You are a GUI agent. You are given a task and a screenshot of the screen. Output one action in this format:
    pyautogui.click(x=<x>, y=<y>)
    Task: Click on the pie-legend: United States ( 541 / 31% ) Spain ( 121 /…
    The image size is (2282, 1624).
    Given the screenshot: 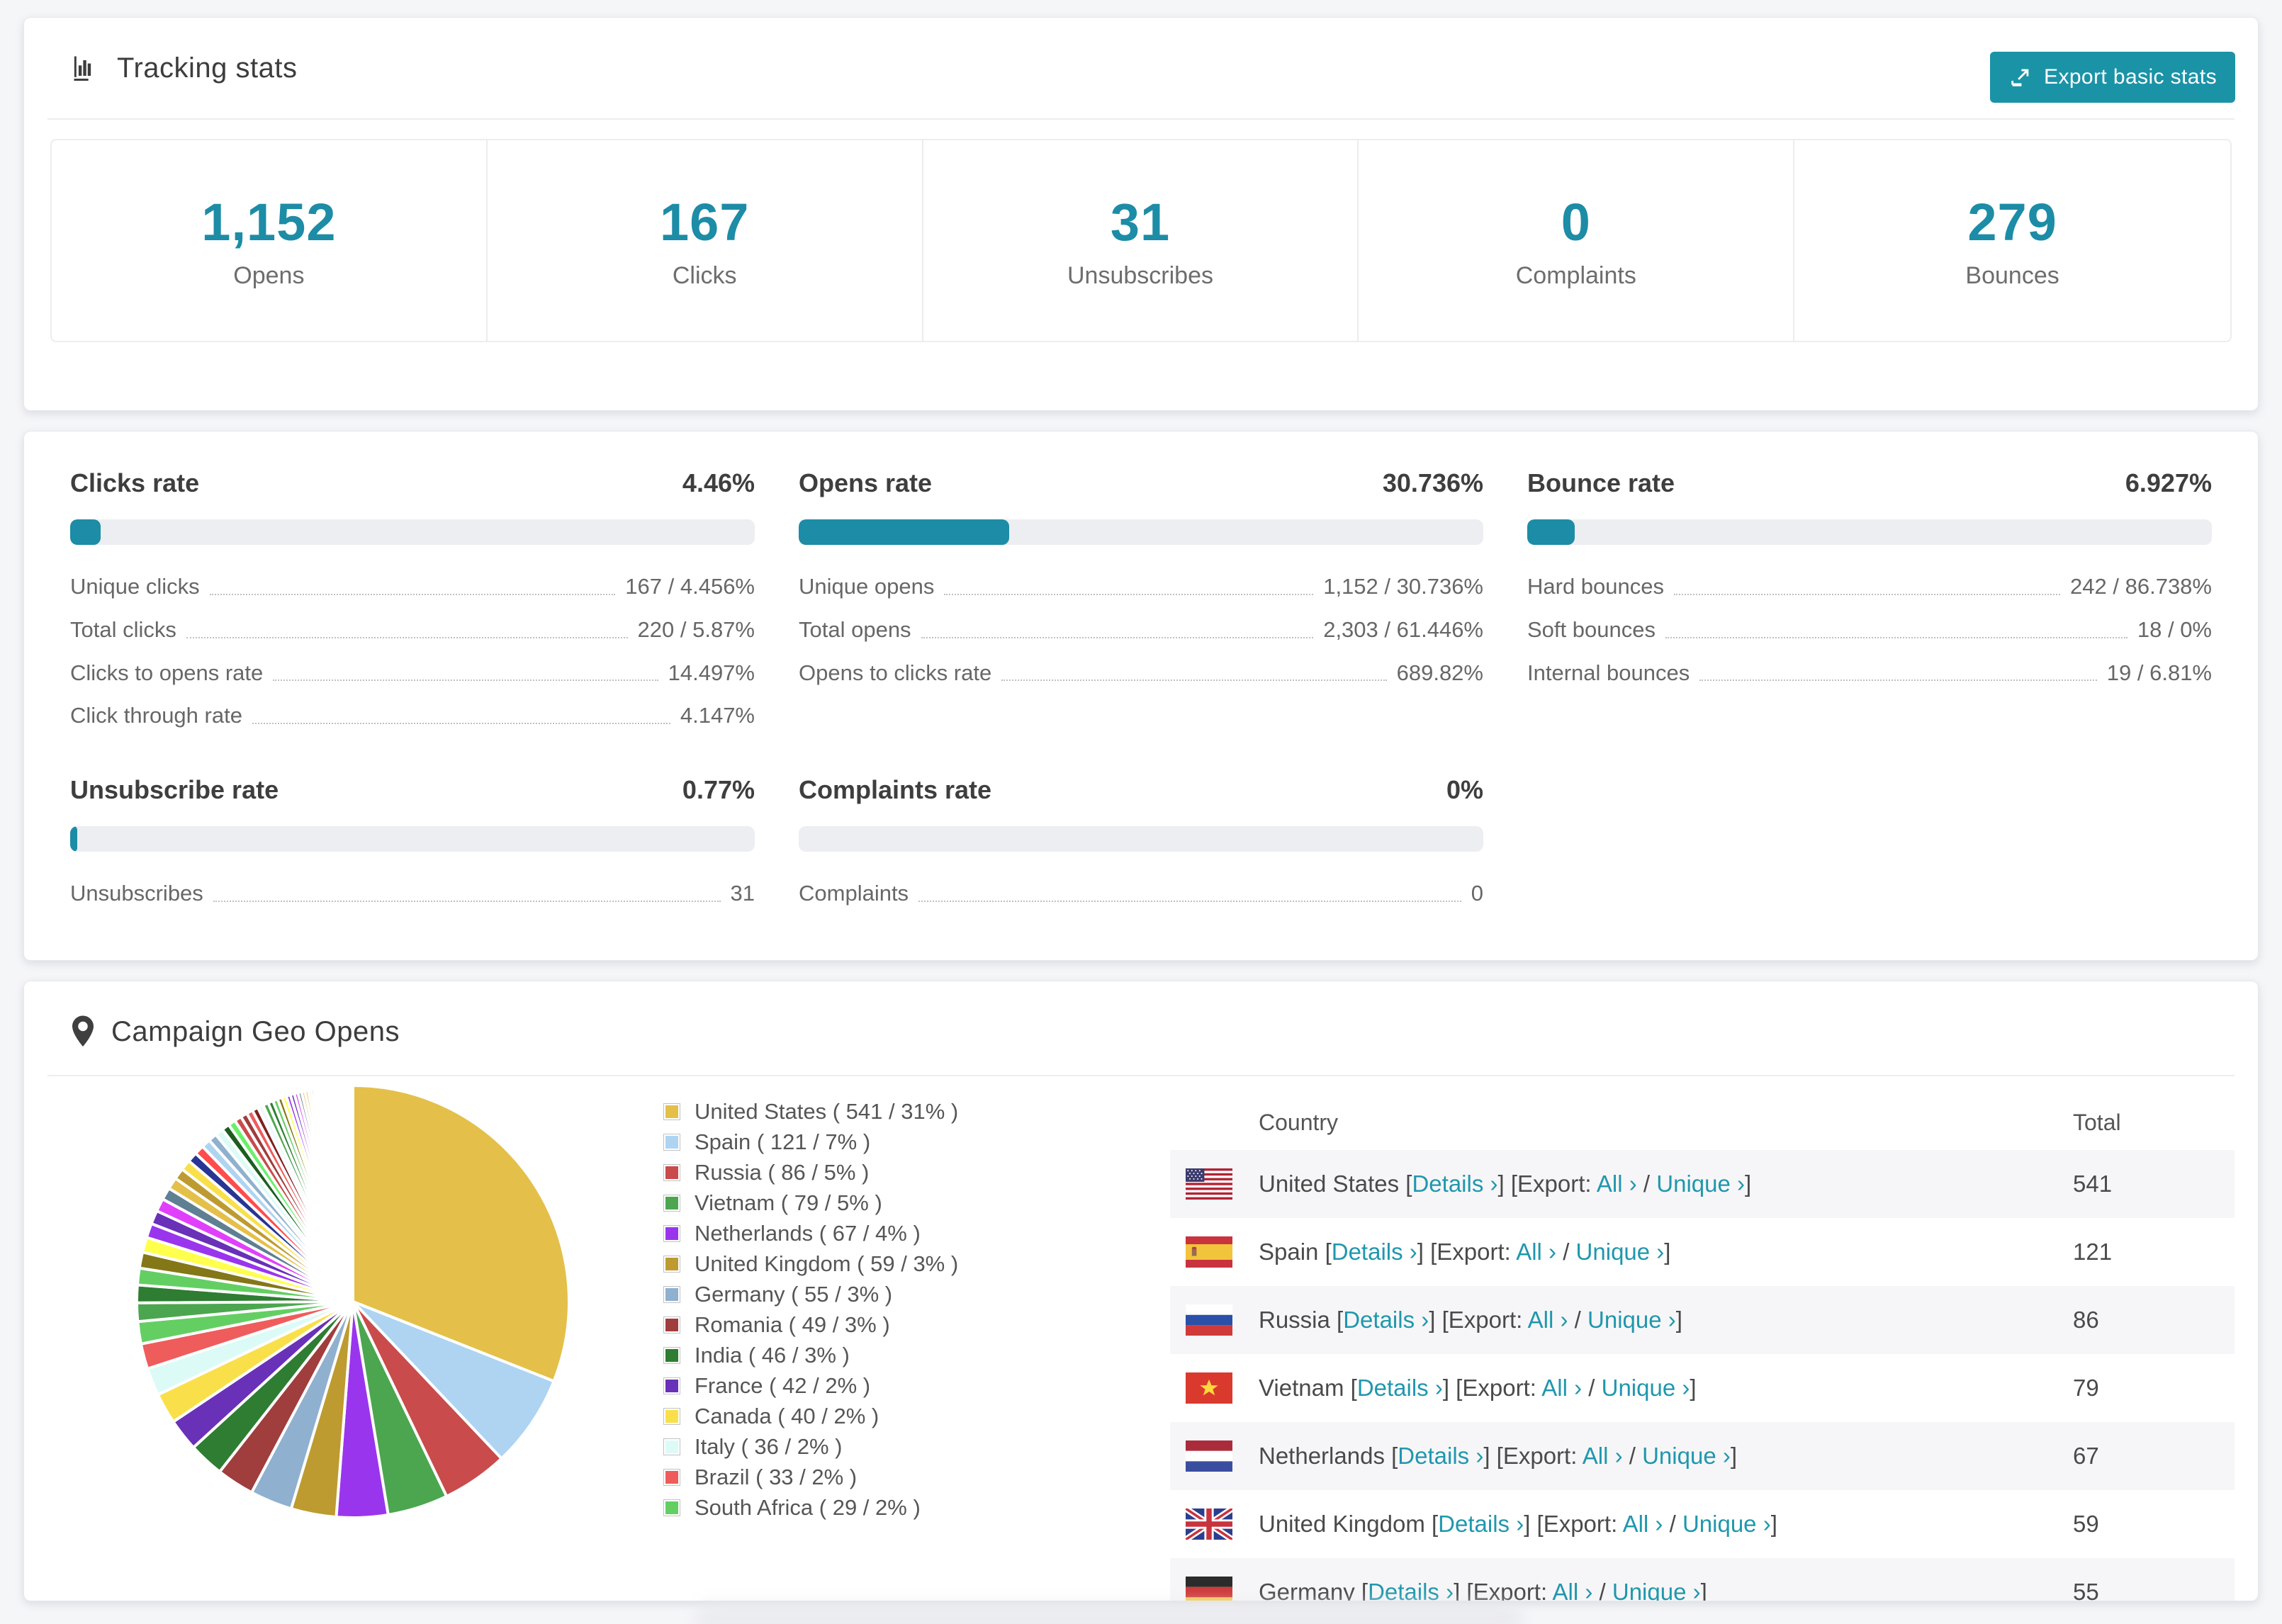 What is the action you would take?
    pyautogui.click(x=811, y=1309)
    